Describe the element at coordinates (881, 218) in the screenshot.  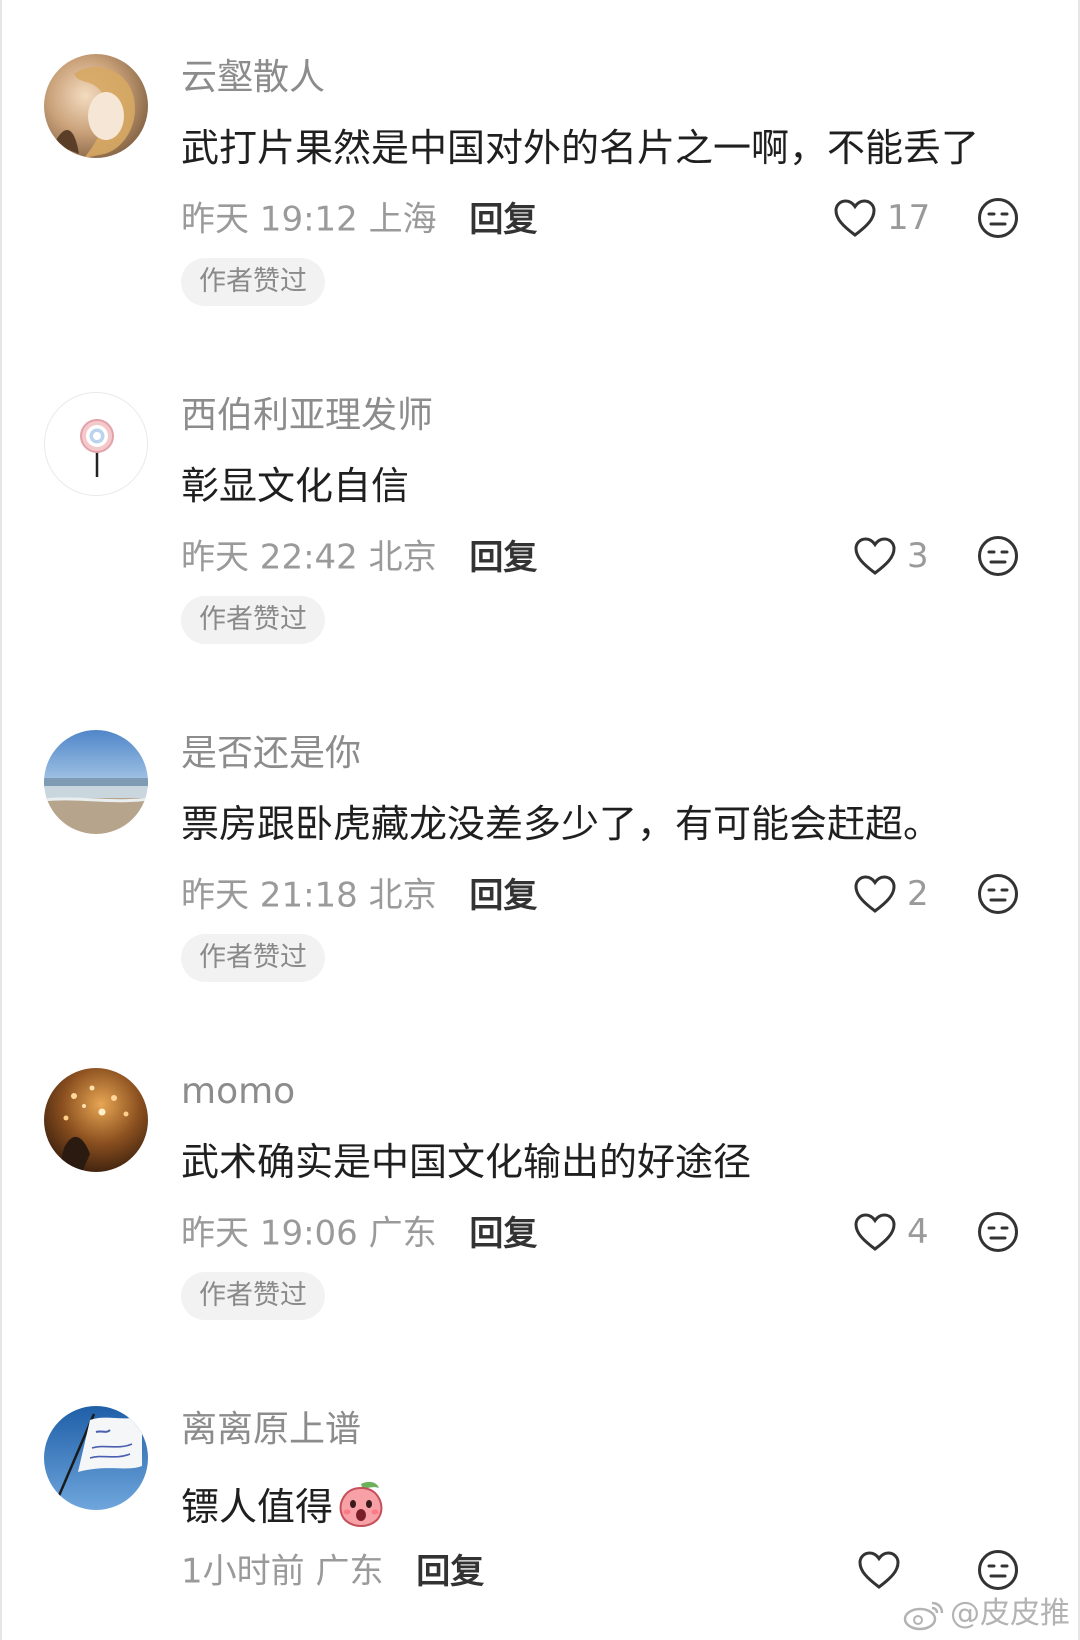
I see `like-button: 17` at that location.